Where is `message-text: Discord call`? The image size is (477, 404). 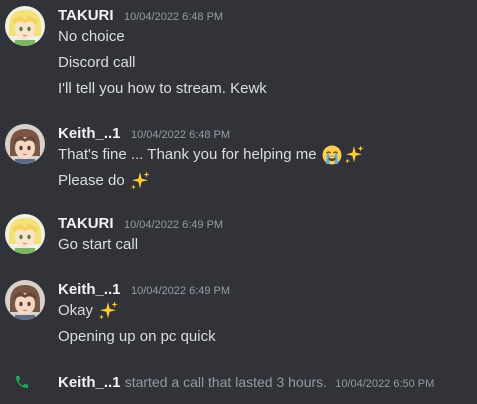 message-text: Discord call is located at coordinates (97, 63).